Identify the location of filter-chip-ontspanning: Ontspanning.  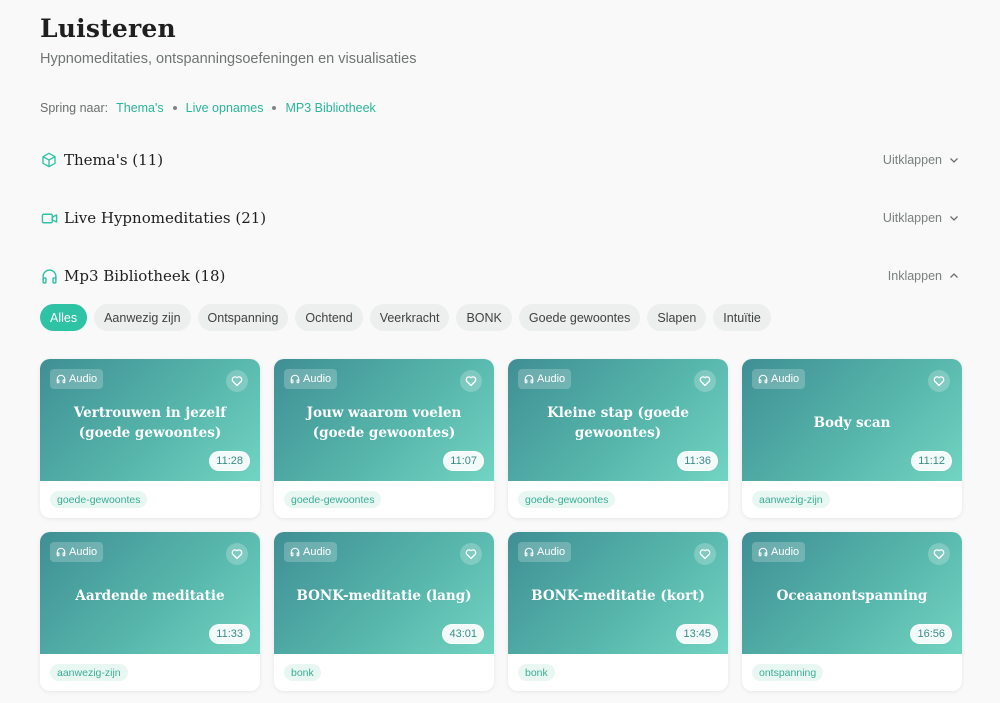
(243, 317).